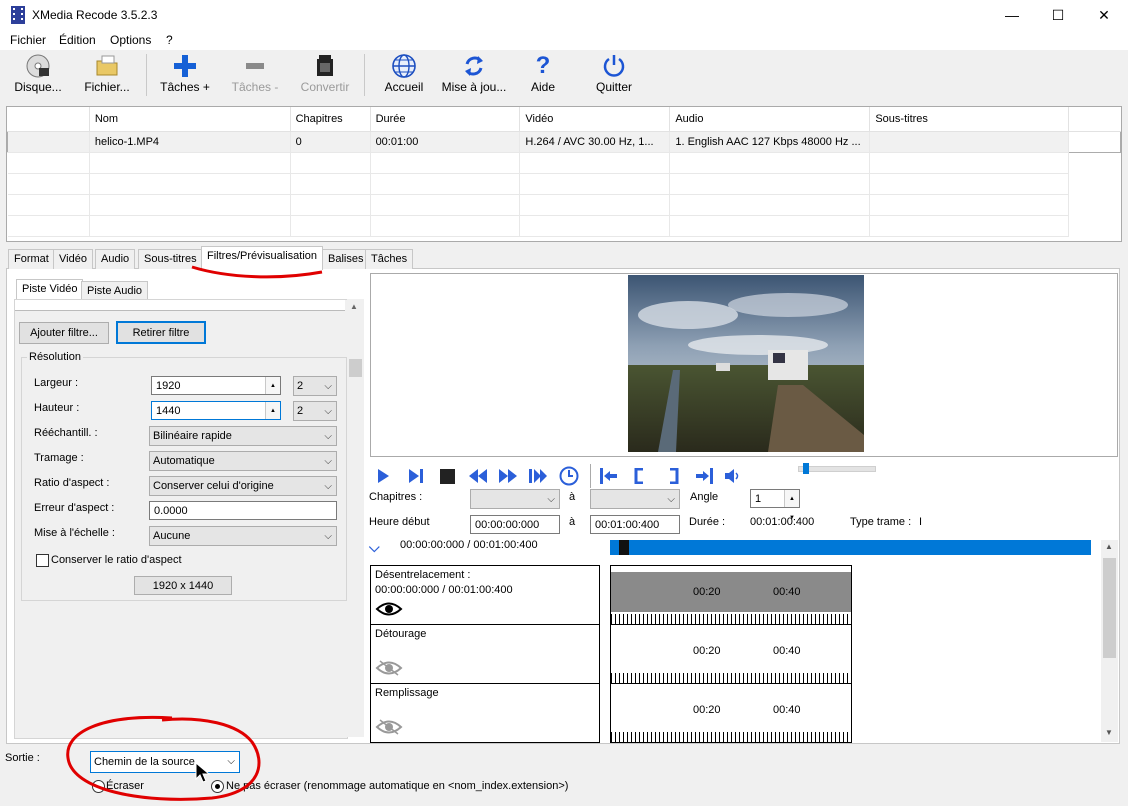  Describe the element at coordinates (55, 357) in the screenshot. I see `resolution-group-label: Résolution` at that location.